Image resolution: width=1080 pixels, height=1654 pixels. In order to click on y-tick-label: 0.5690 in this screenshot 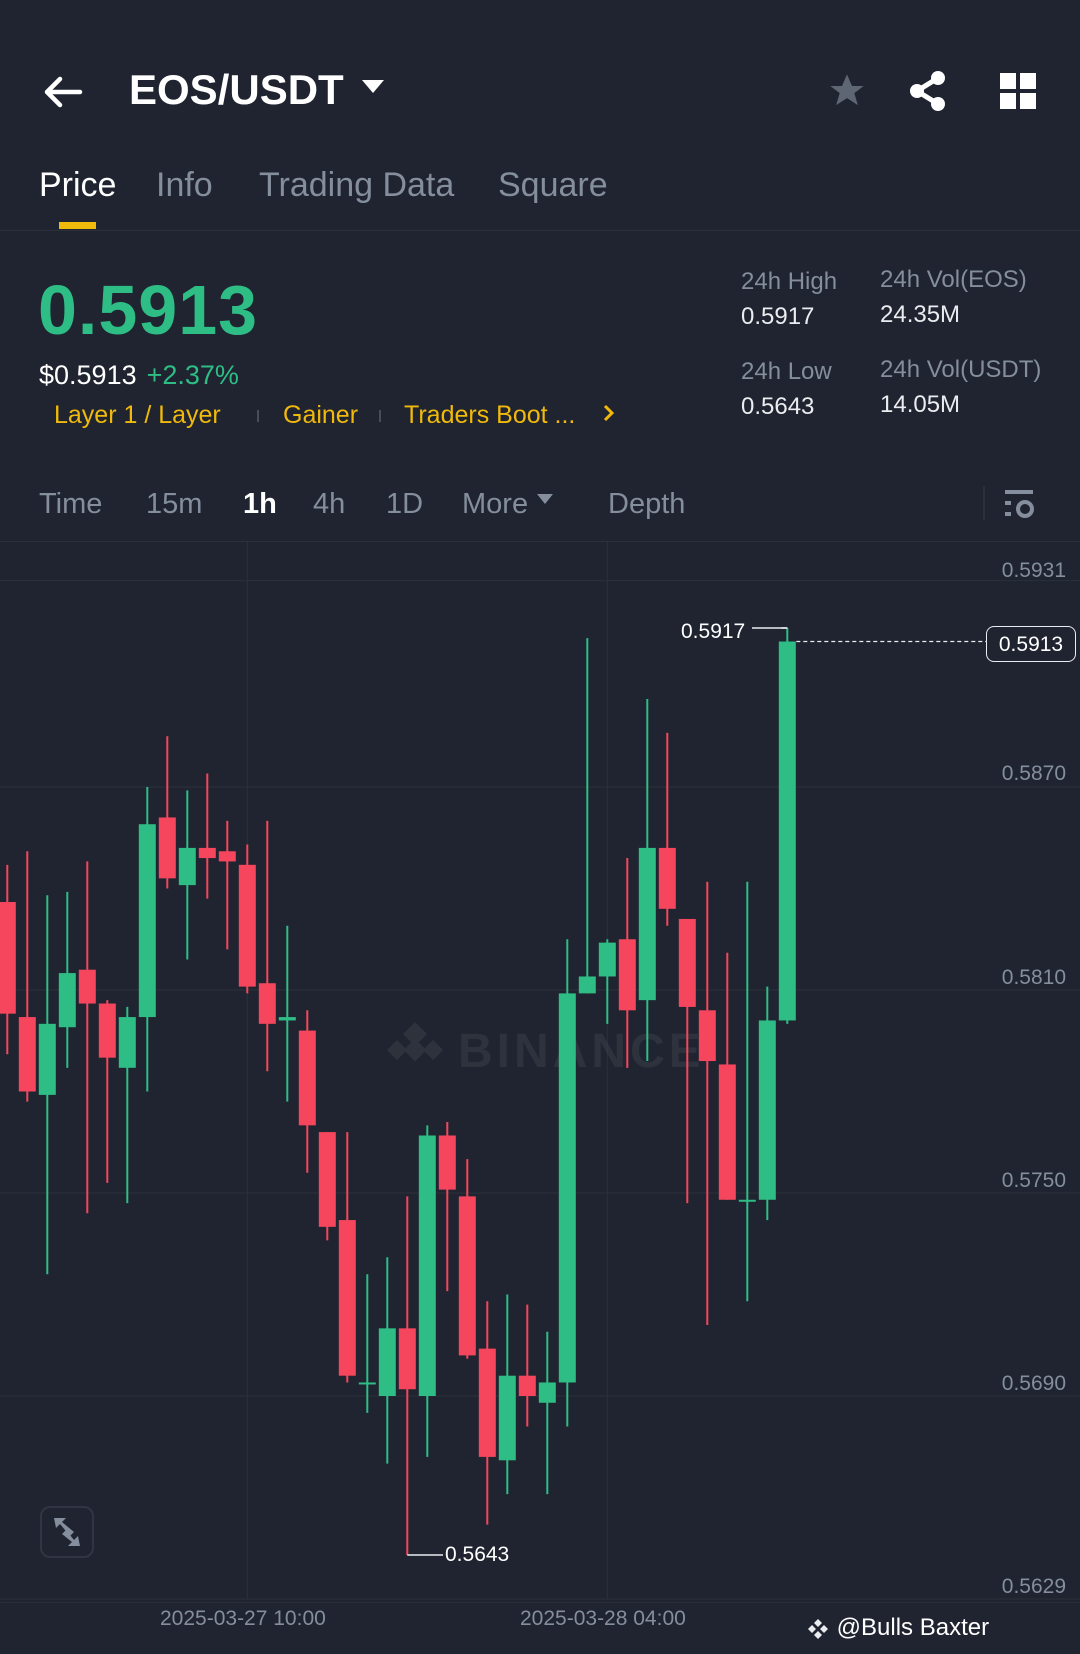, I will do `click(1033, 1383)`.